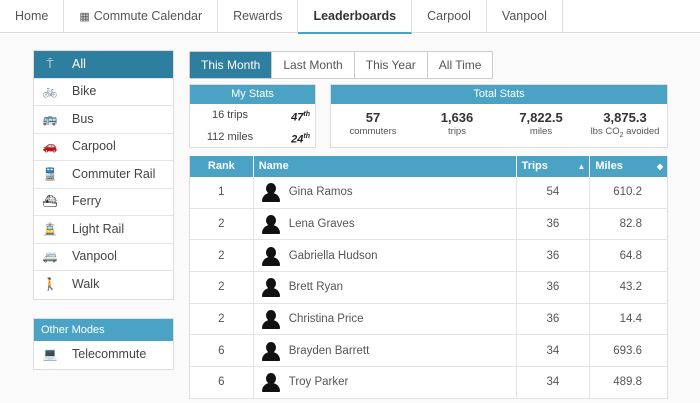 This screenshot has width=700, height=403. What do you see at coordinates (50, 63) in the screenshot?
I see `all-modes-icon: ⍑` at bounding box center [50, 63].